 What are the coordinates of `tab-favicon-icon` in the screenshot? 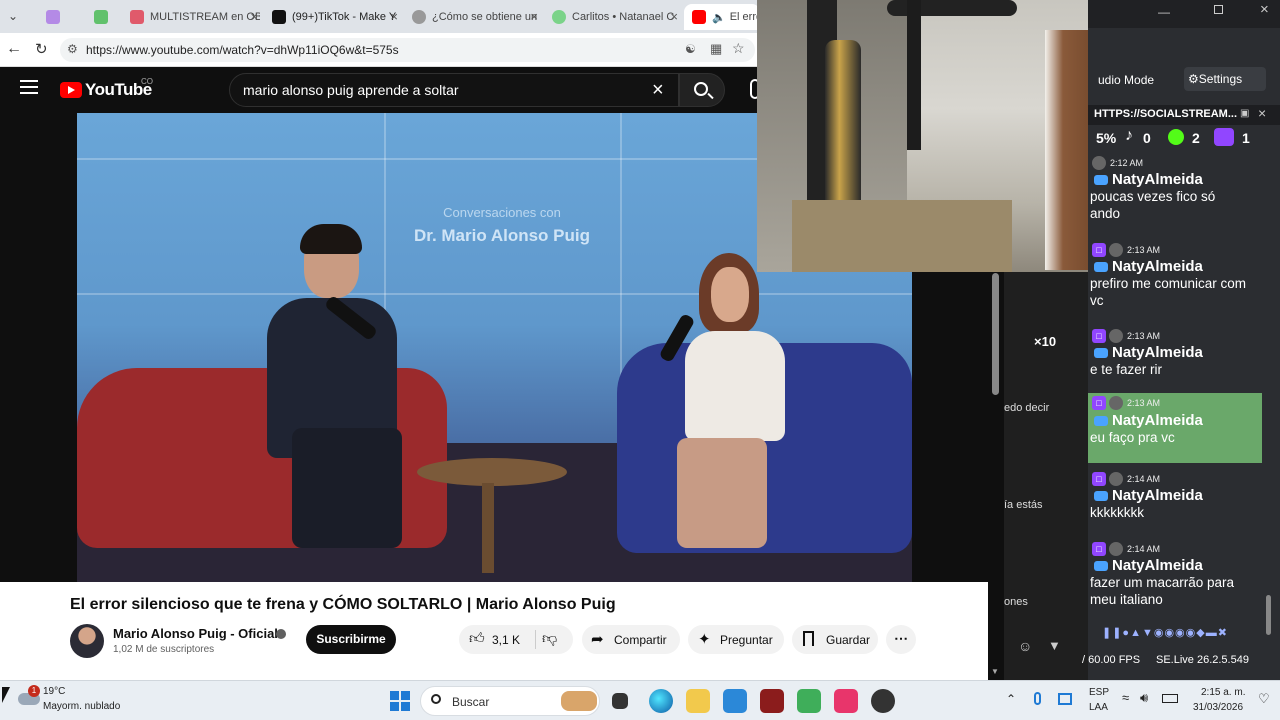 It's located at (53, 17).